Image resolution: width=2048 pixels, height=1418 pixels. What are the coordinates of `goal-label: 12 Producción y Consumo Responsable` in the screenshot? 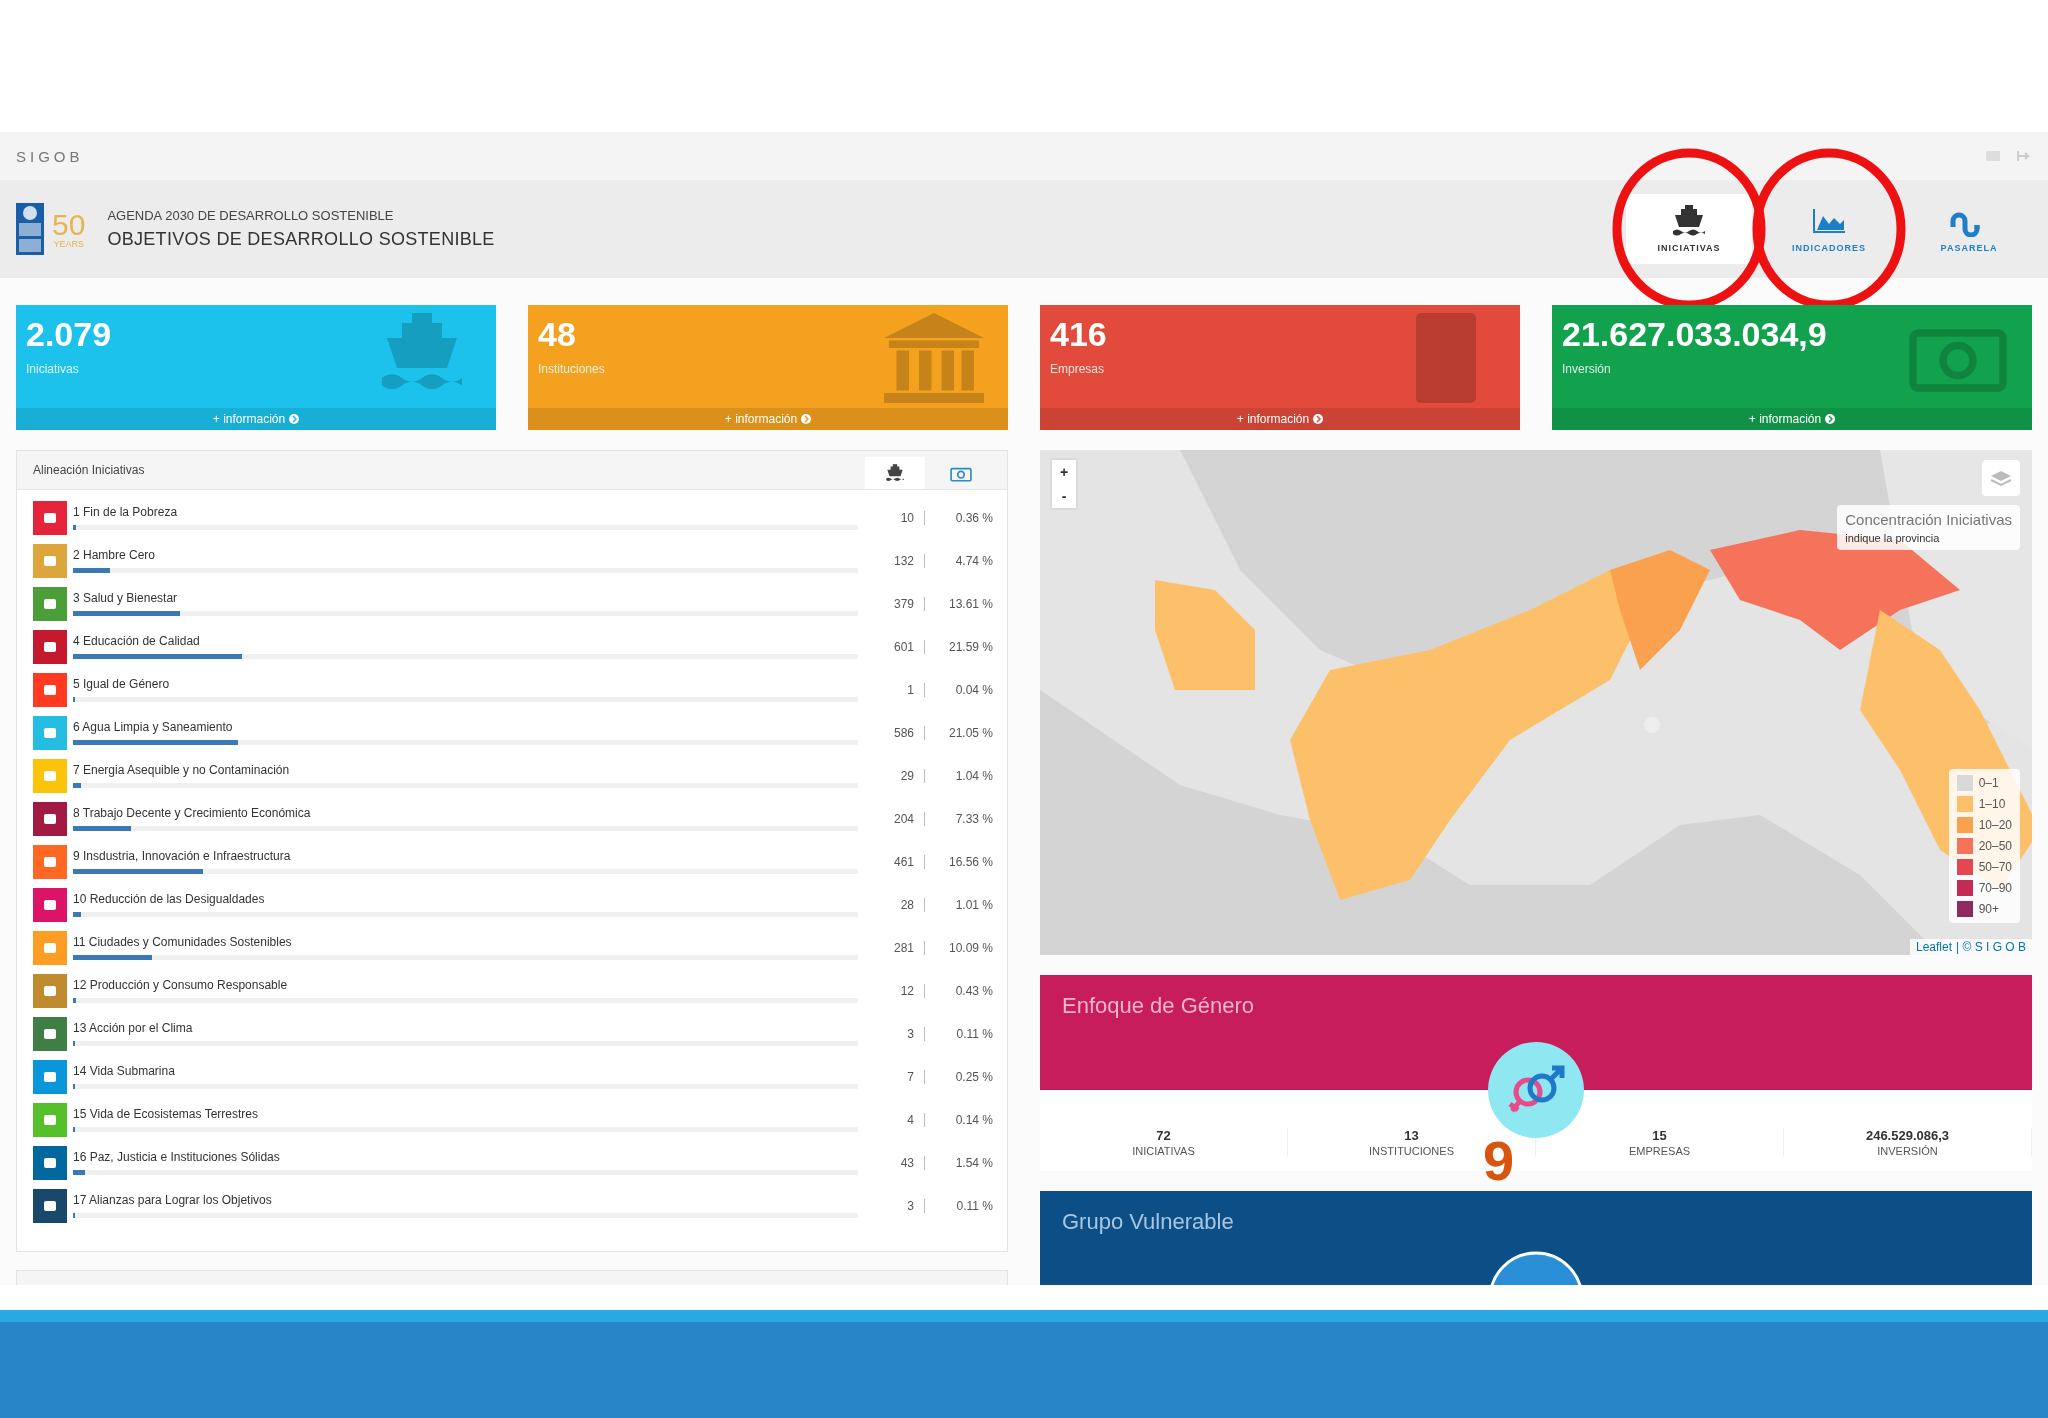 It's located at (181, 985).